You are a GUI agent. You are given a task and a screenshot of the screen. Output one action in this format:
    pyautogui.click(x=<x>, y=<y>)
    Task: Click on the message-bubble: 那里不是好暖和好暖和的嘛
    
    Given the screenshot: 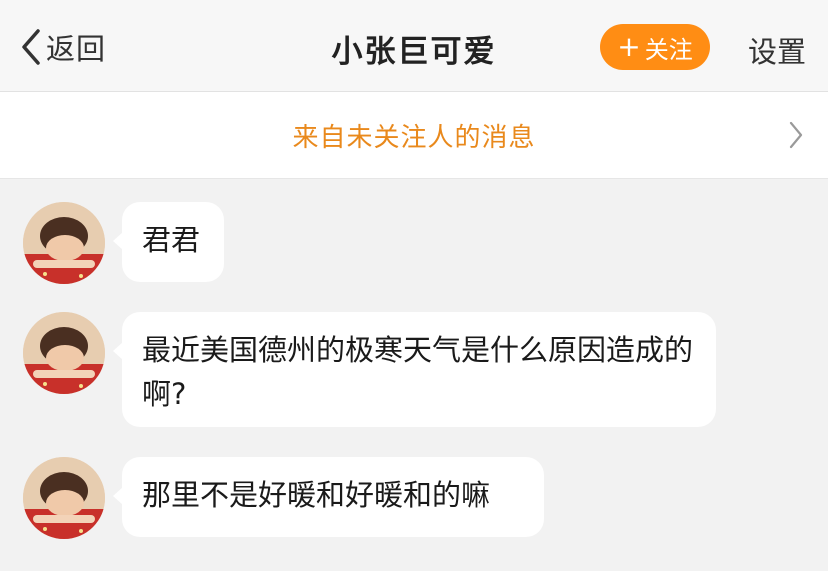 What is the action you would take?
    pyautogui.click(x=328, y=497)
    